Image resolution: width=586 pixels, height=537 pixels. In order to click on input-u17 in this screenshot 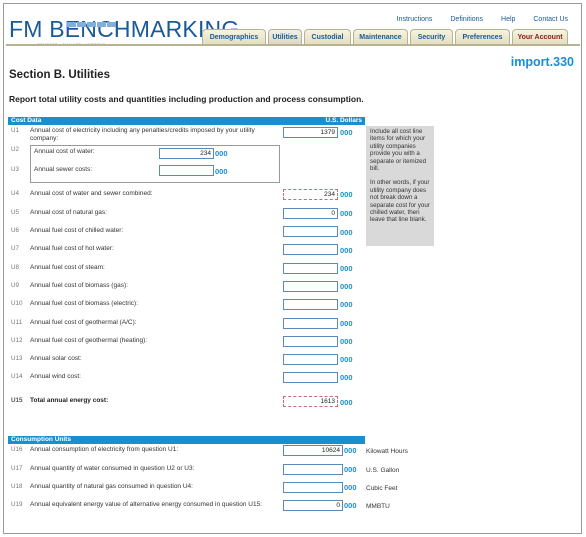, I will do `click(313, 469)`.